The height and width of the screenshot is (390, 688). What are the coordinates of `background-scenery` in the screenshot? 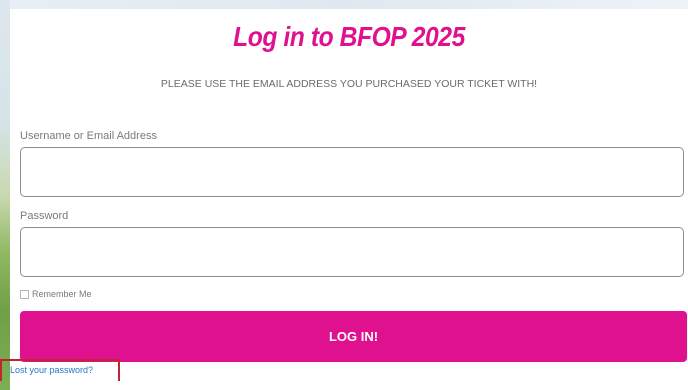 It's located at (5, 195).